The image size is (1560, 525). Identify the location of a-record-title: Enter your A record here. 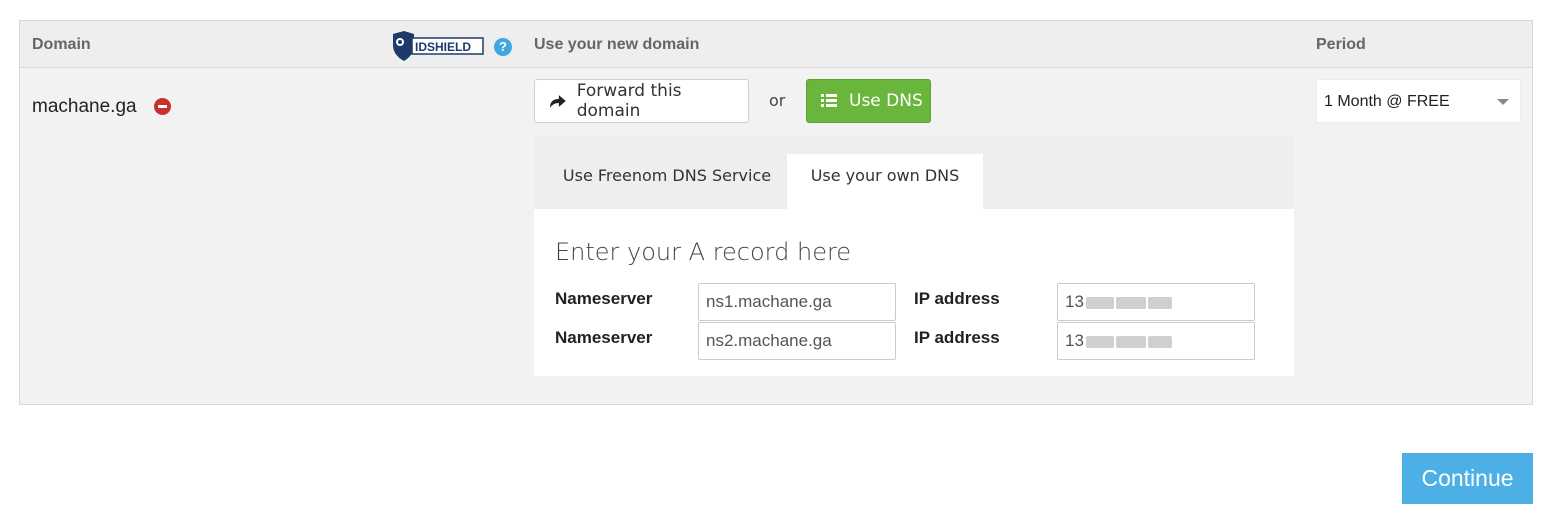
(703, 252).